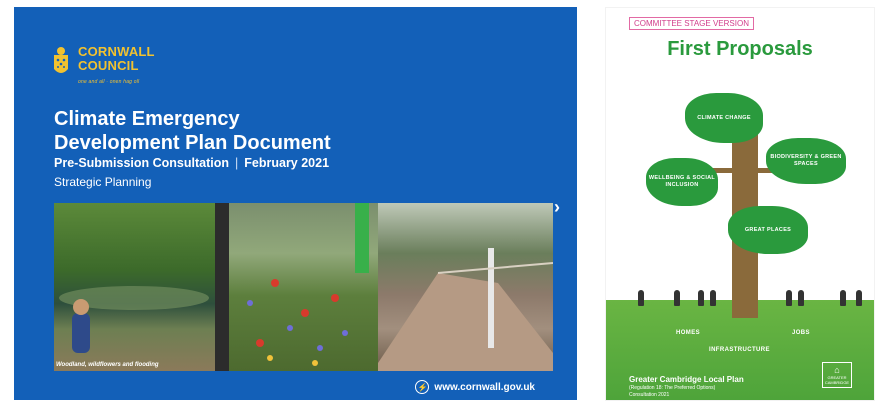 This screenshot has height=403, width=878. I want to click on crest-icon, so click(61, 60).